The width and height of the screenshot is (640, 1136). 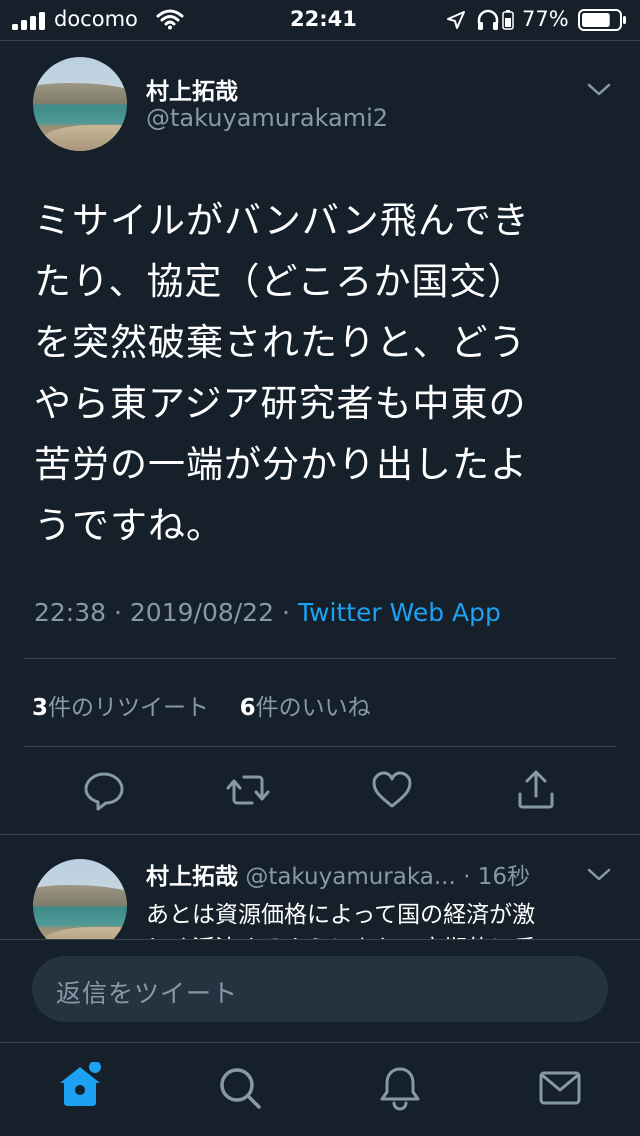 What do you see at coordinates (536, 790) in the screenshot?
I see `share-icon` at bounding box center [536, 790].